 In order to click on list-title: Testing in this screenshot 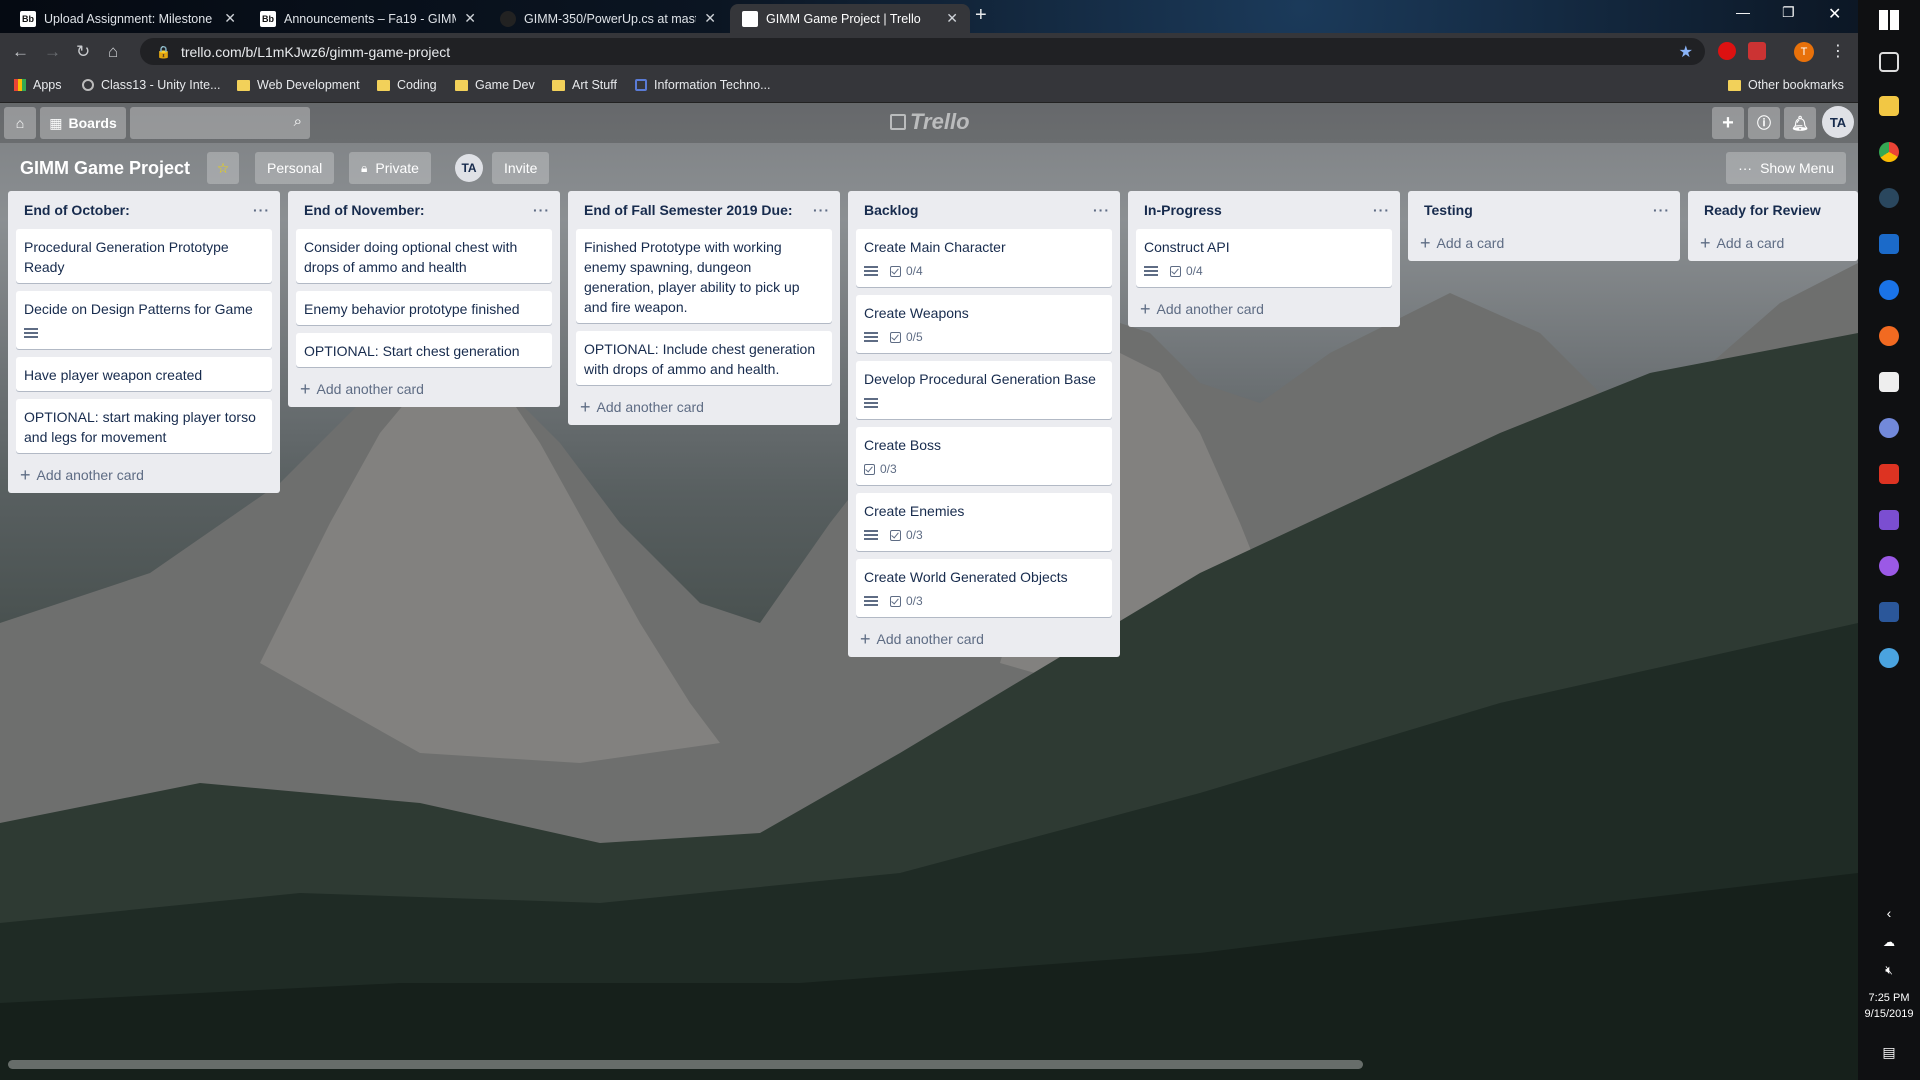, I will do `click(1448, 210)`.